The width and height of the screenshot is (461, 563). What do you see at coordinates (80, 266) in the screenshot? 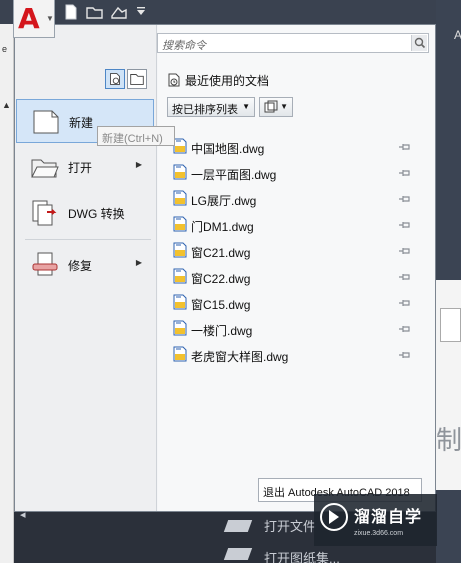
I see `menu-item-label: 修复` at bounding box center [80, 266].